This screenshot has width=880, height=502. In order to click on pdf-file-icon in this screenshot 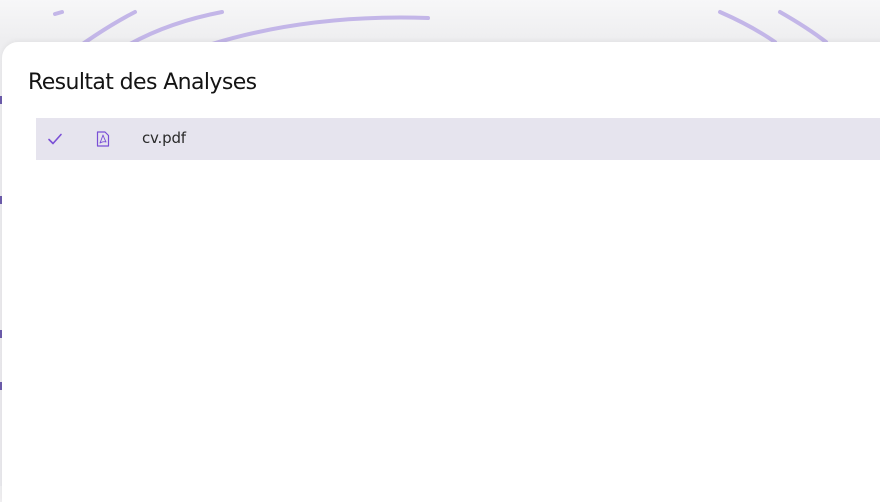, I will do `click(103, 139)`.